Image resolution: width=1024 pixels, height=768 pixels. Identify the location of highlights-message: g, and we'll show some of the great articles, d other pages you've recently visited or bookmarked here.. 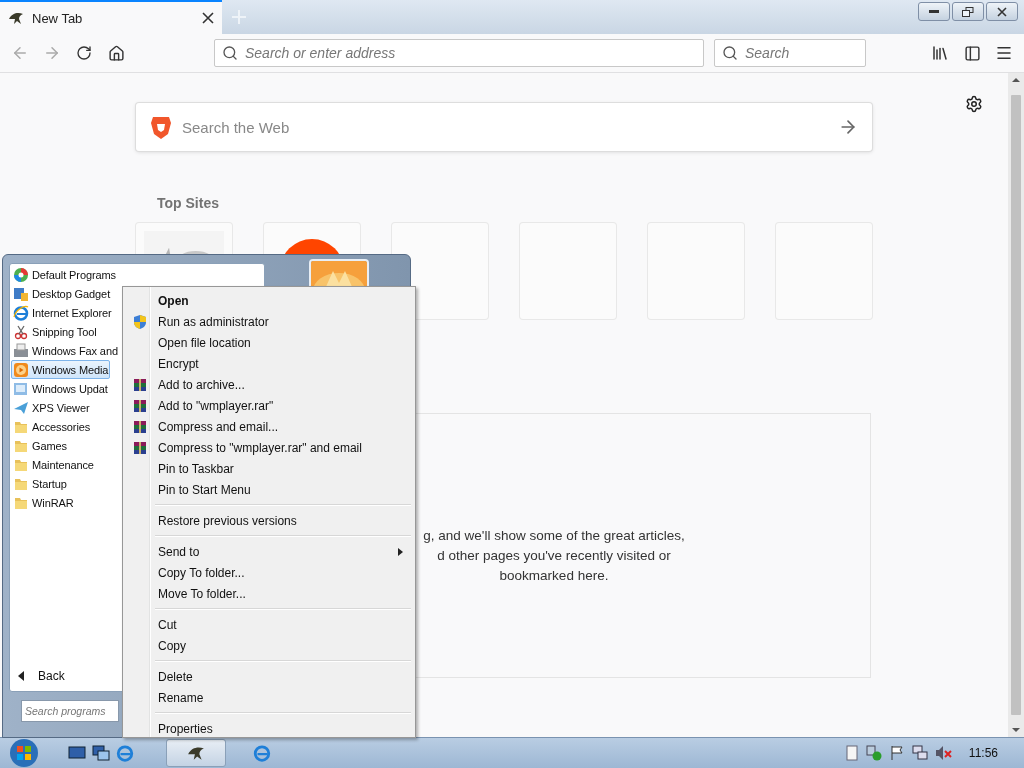
(554, 555).